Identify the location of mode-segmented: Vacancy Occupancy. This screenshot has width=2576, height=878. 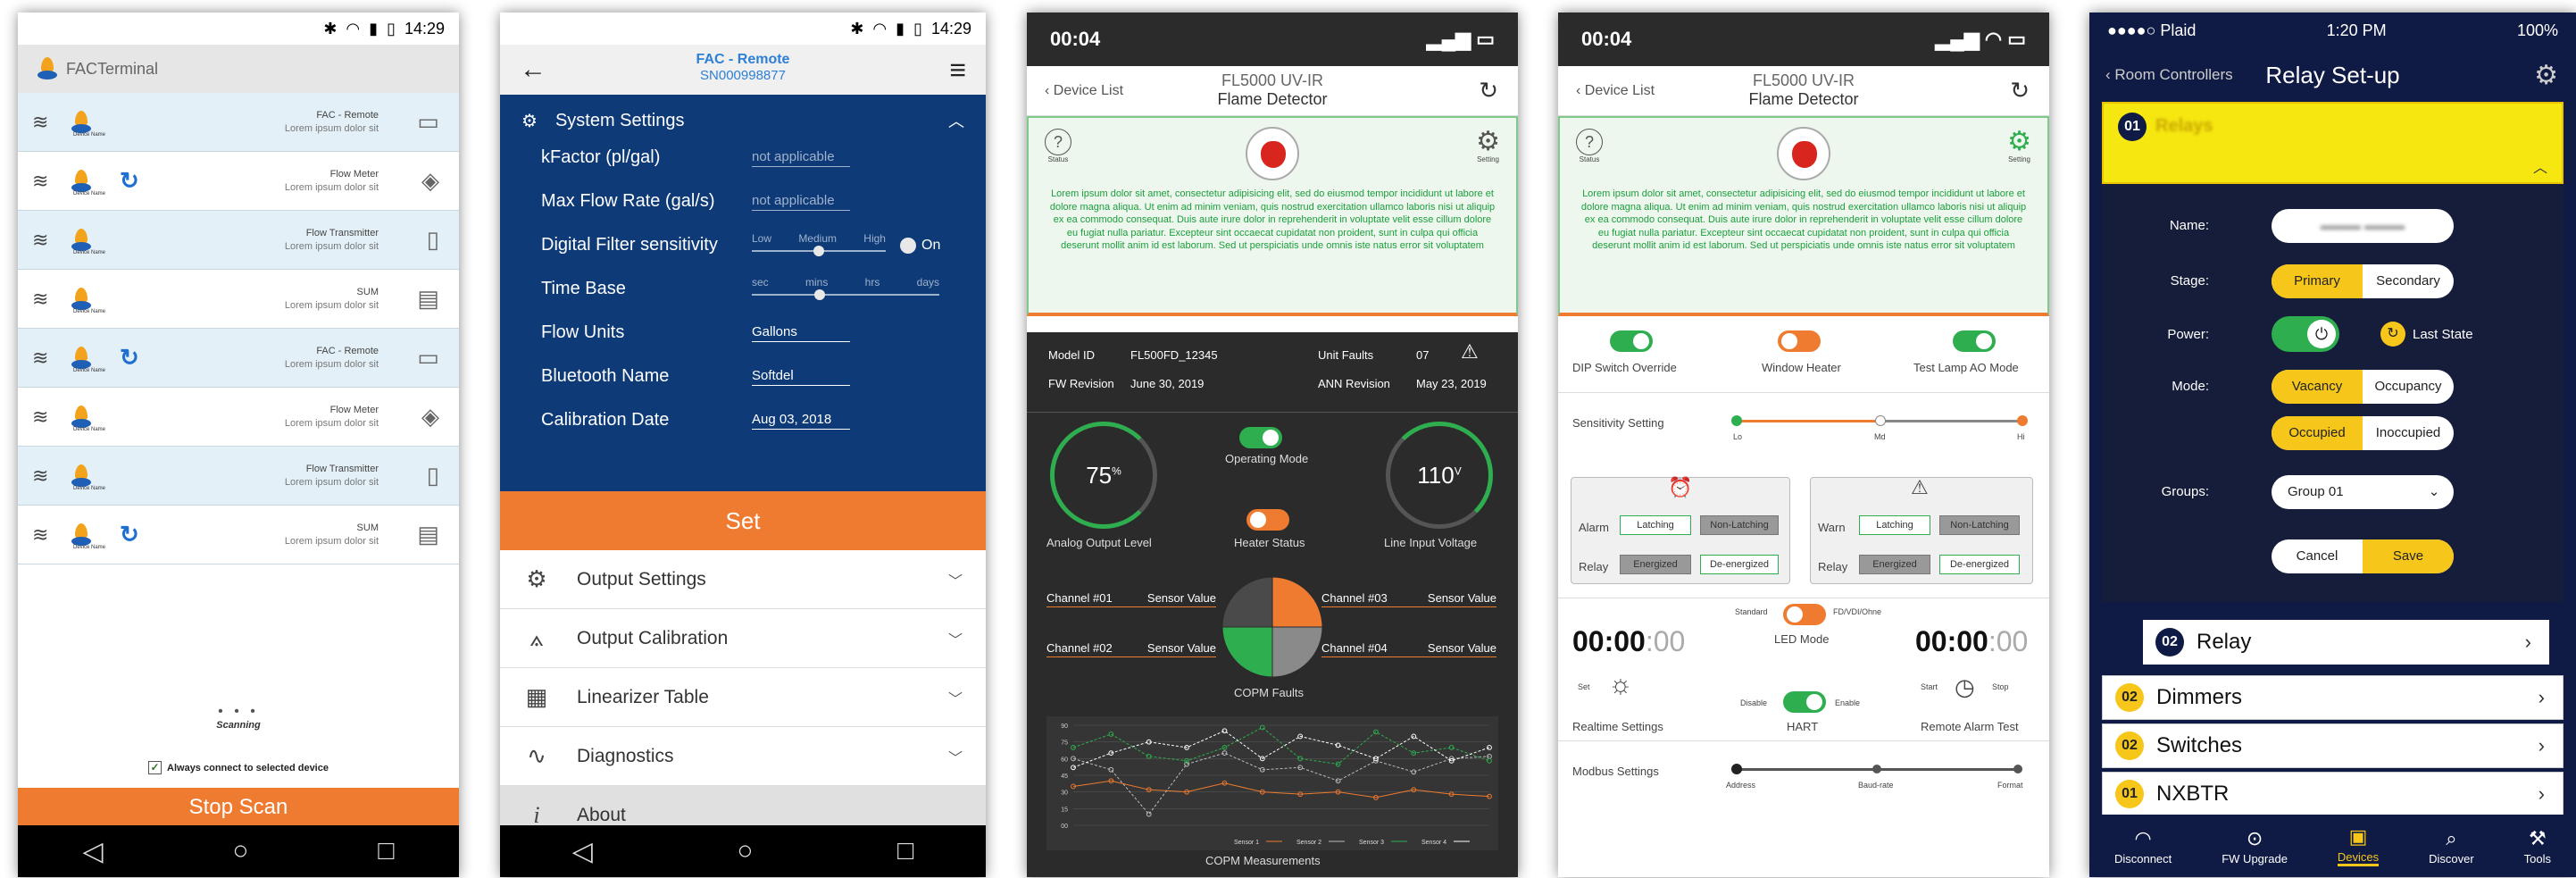
(2363, 387).